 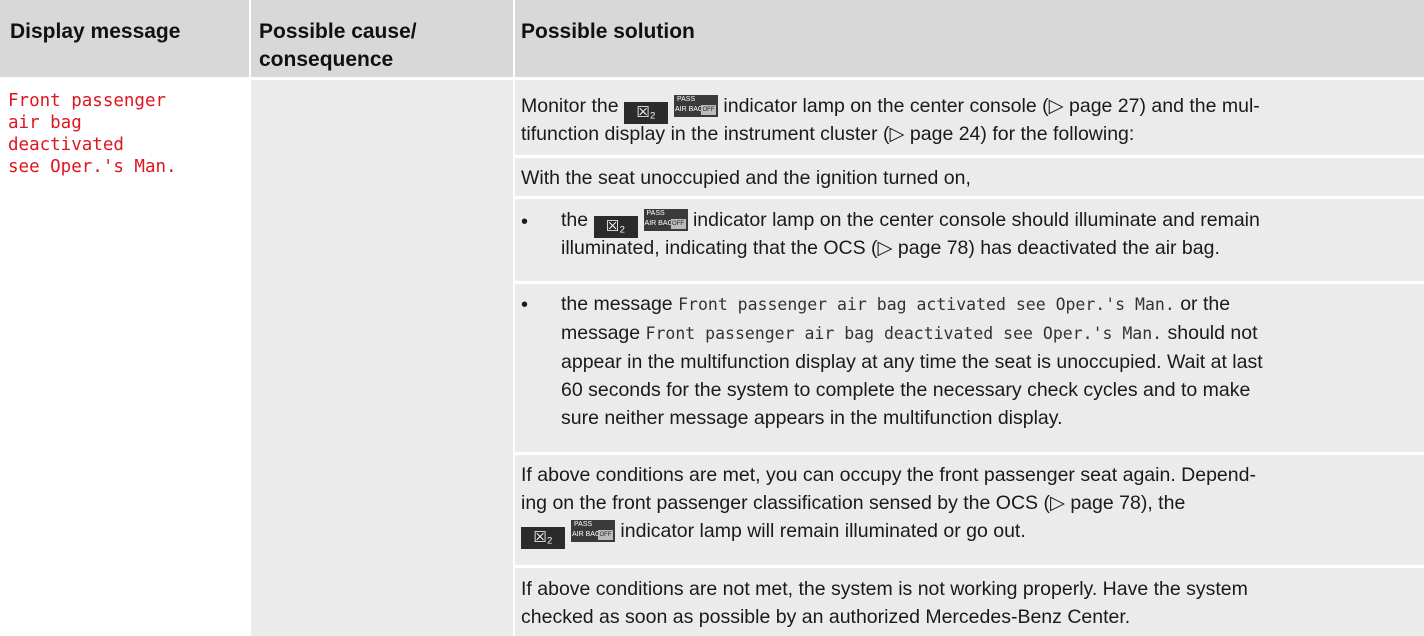 What do you see at coordinates (92, 167) in the screenshot?
I see `display-message-line: see Oper.'s Man.` at bounding box center [92, 167].